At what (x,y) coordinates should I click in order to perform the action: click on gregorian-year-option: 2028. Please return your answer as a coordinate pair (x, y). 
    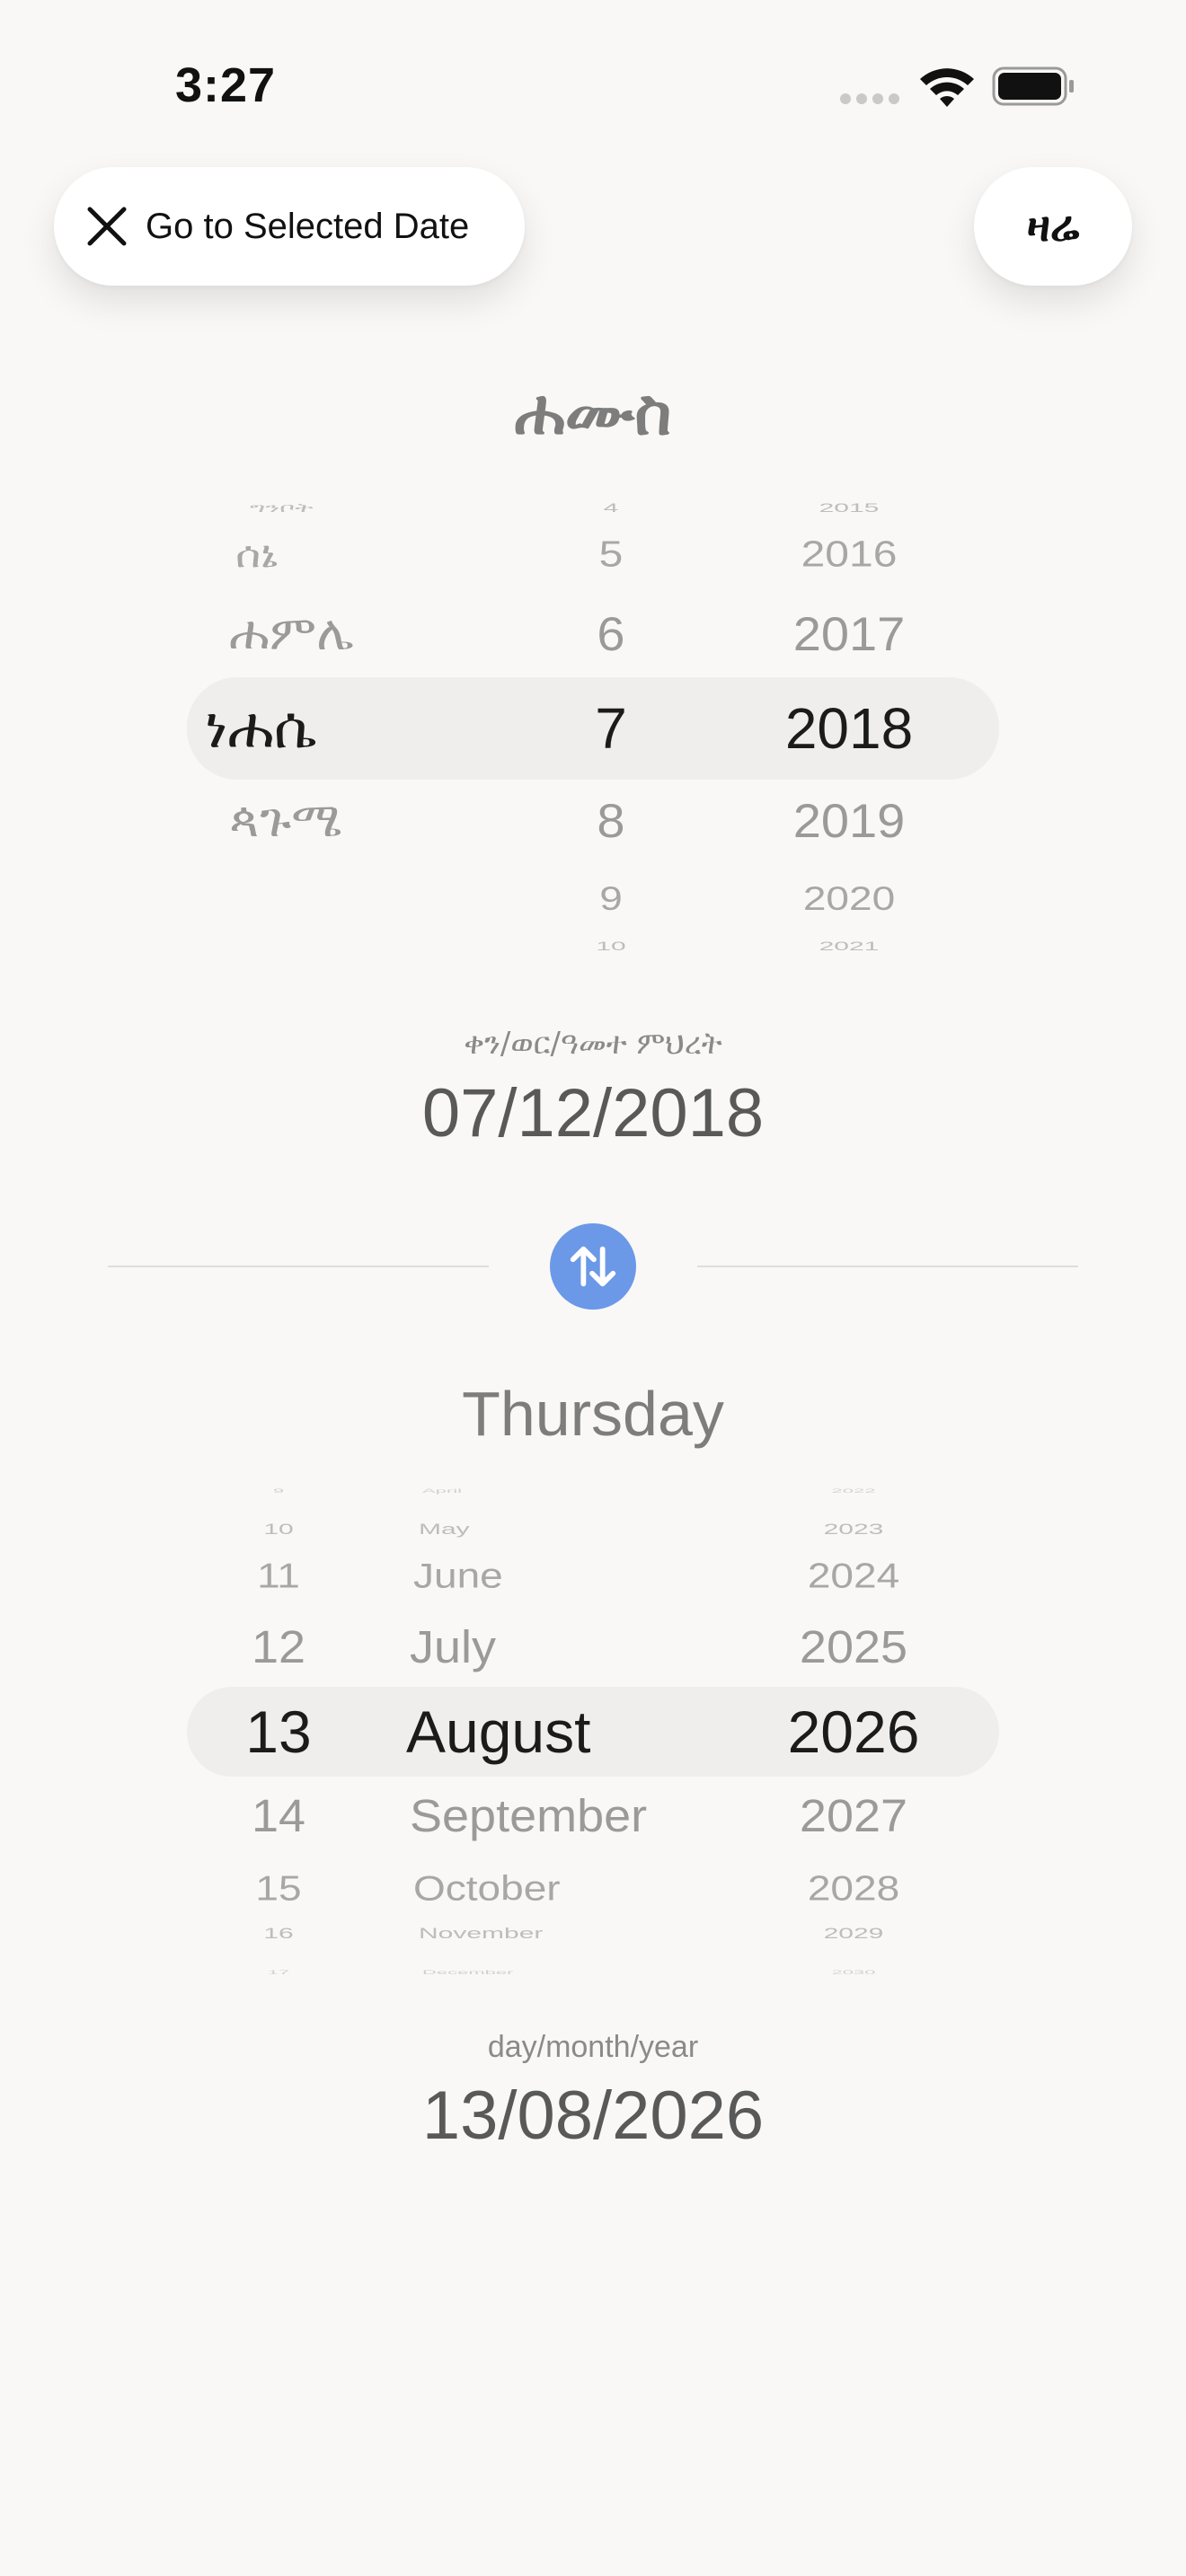
    Looking at the image, I should click on (853, 1888).